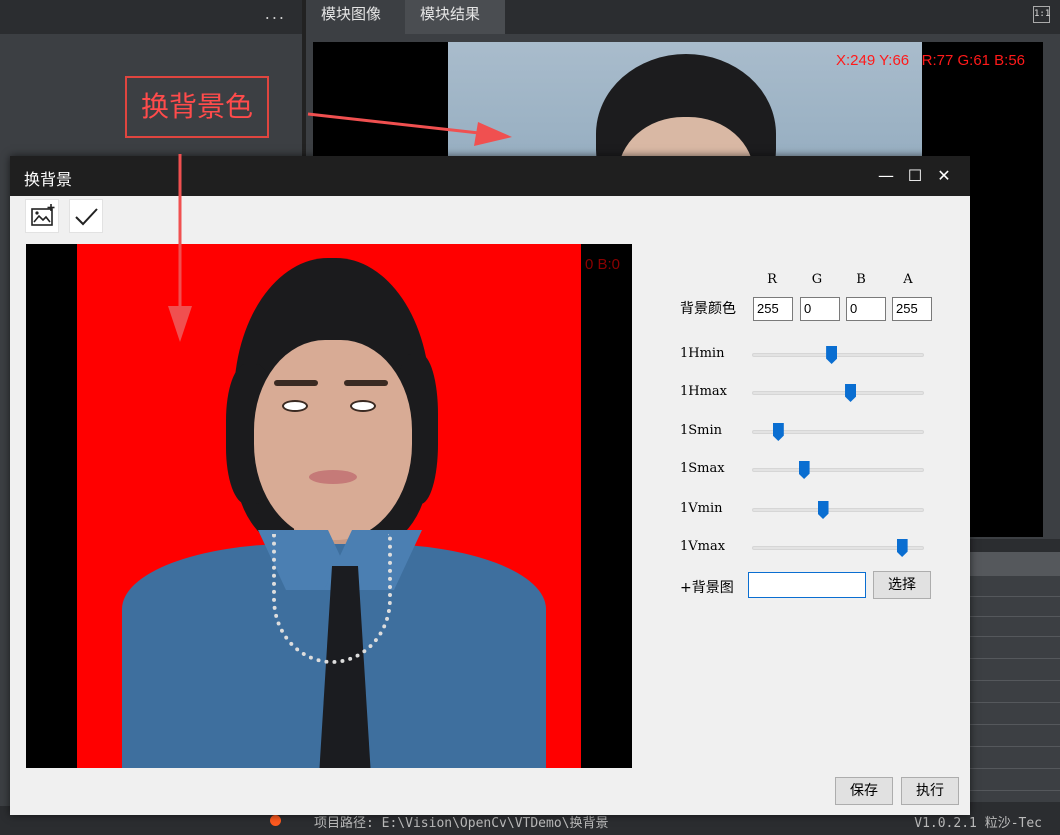 This screenshot has height=835, width=1060. Describe the element at coordinates (772, 279) in the screenshot. I see `column-header-r: R` at that location.